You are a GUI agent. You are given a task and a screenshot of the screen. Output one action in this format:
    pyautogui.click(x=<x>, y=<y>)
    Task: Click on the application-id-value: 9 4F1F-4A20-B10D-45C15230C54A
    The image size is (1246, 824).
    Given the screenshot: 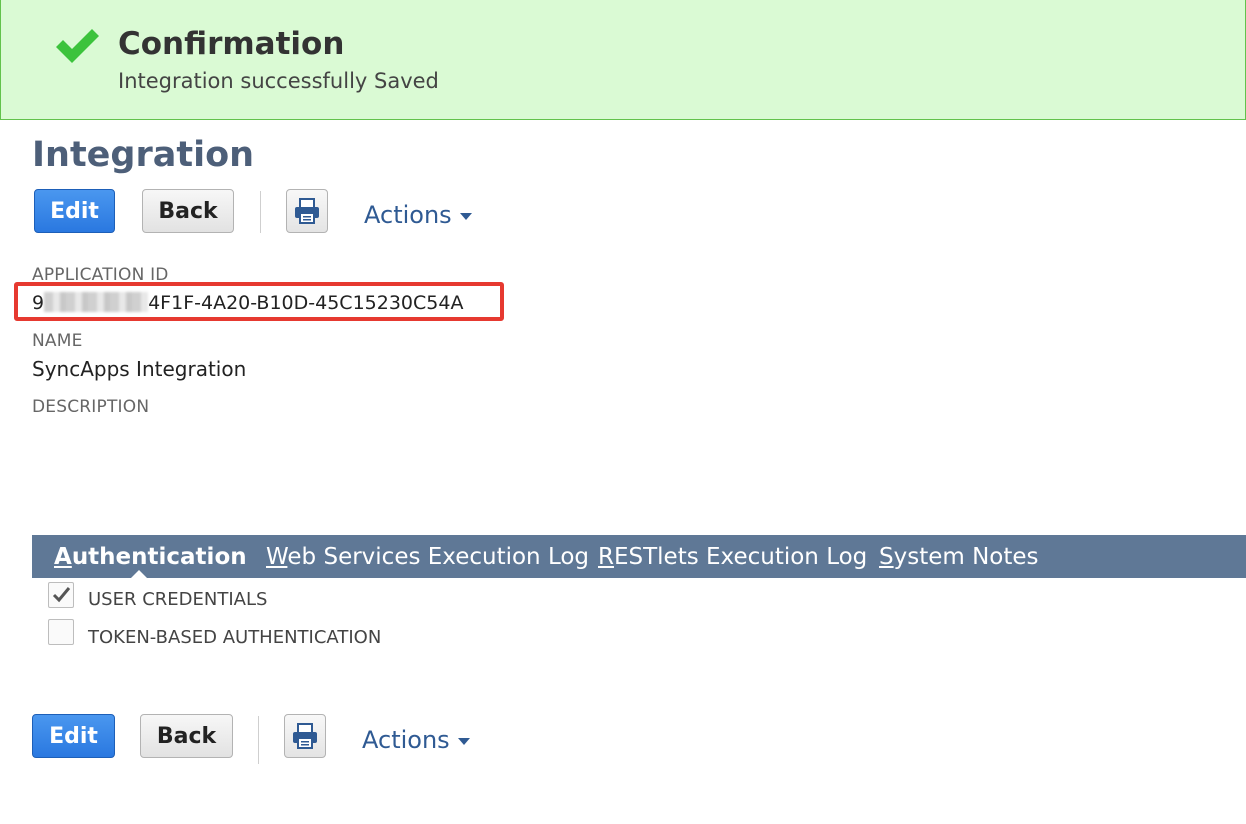 What is the action you would take?
    pyautogui.click(x=247, y=303)
    